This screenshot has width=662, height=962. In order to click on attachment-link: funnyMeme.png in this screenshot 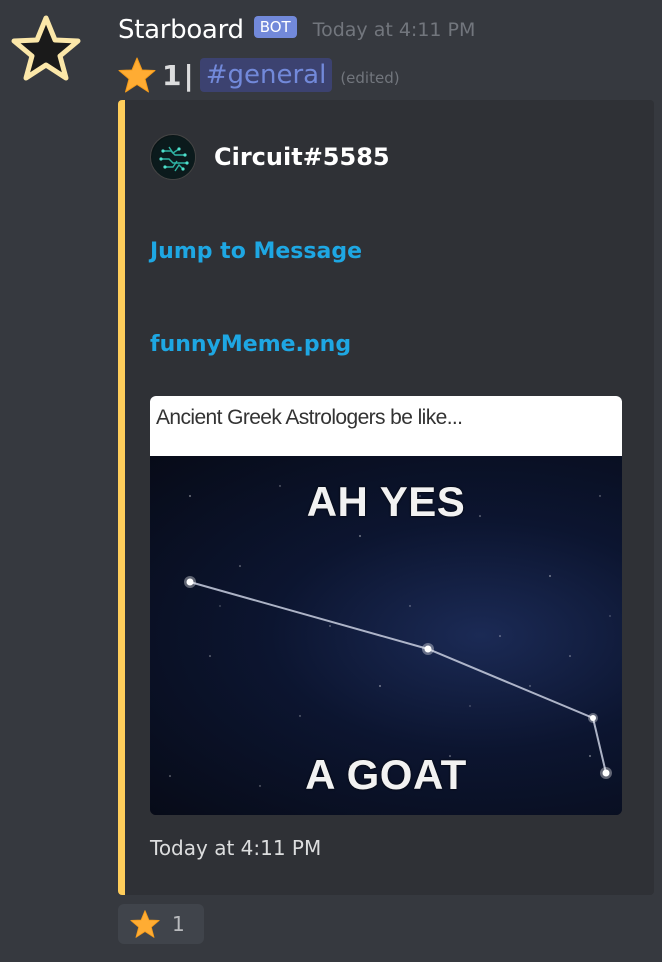, I will do `click(250, 344)`.